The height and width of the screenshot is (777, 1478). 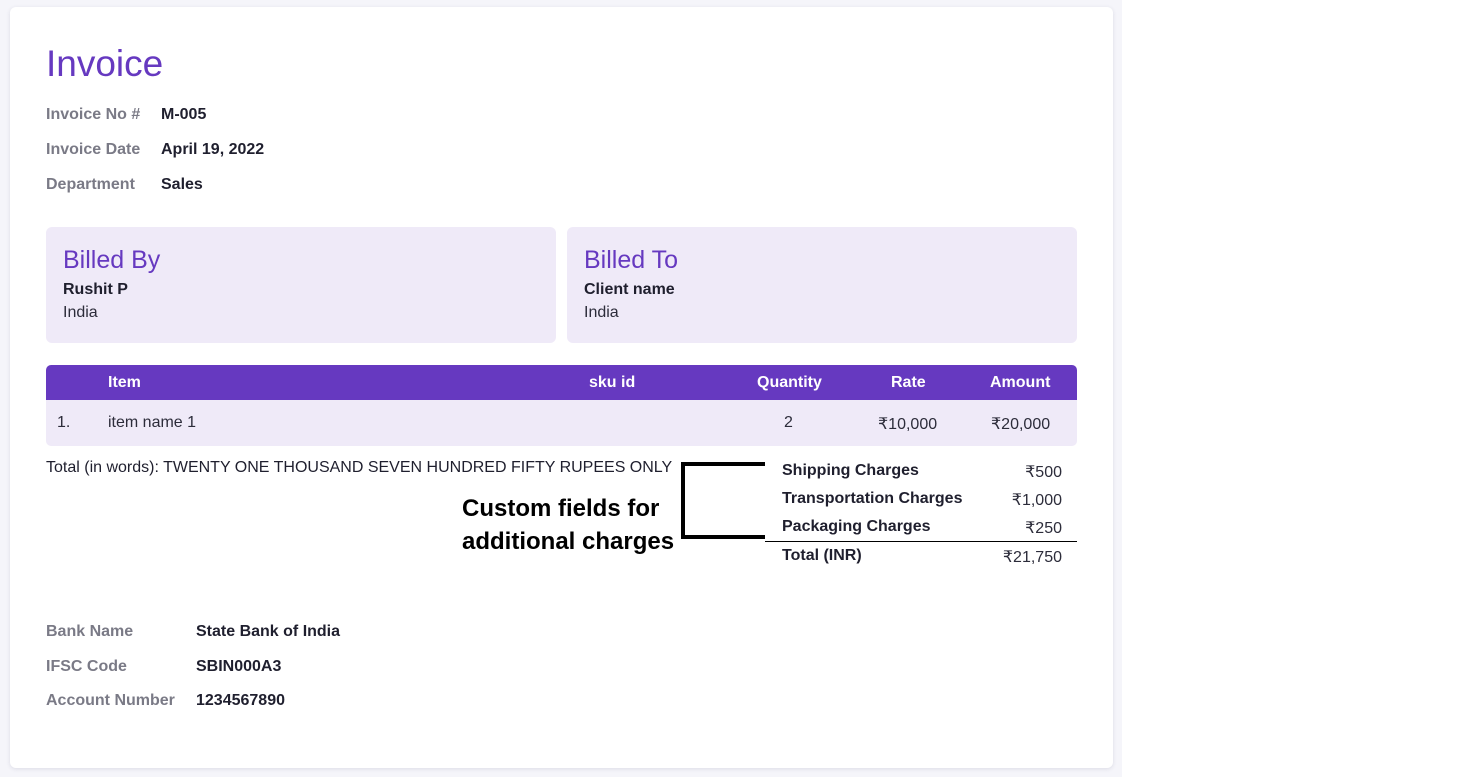 I want to click on charge-value: ₹1,000, so click(x=1036, y=500).